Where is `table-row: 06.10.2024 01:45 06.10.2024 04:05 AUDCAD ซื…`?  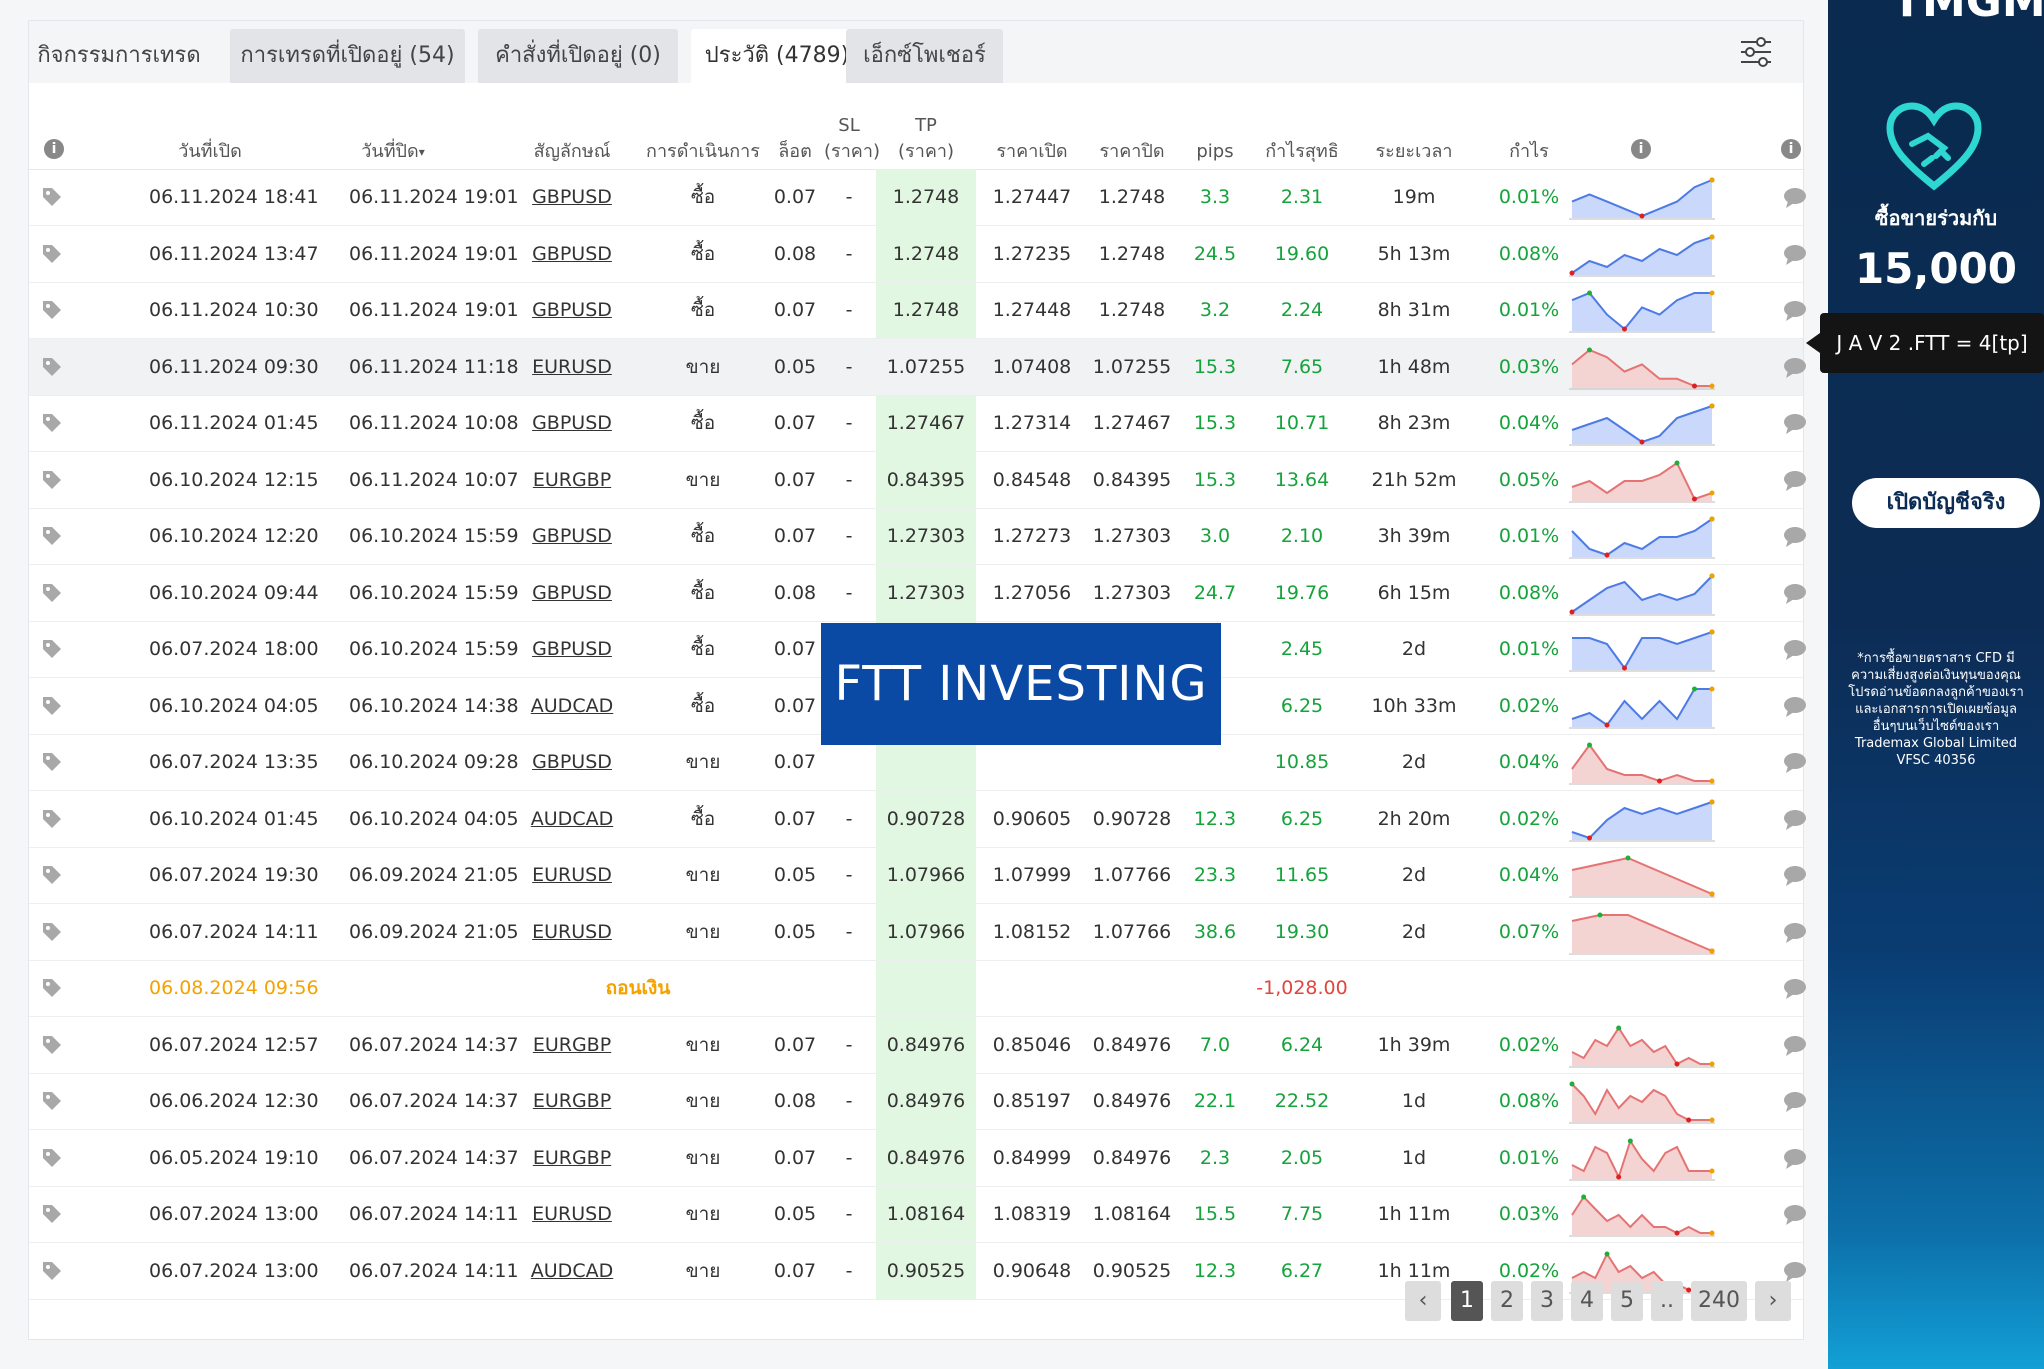 table-row: 06.10.2024 01:45 06.10.2024 04:05 AUDCAD ซื… is located at coordinates (917, 819).